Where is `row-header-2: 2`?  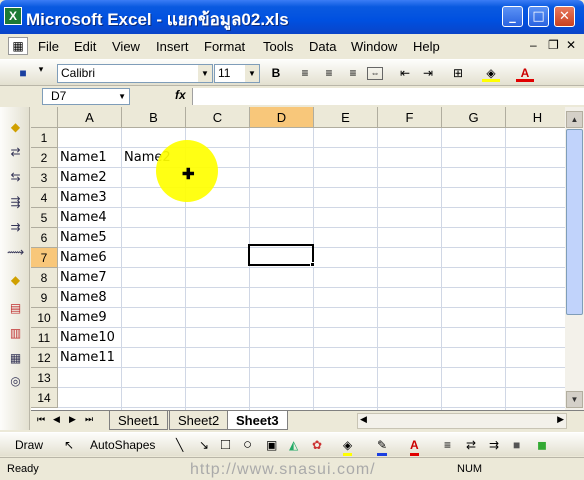 row-header-2: 2 is located at coordinates (44, 158).